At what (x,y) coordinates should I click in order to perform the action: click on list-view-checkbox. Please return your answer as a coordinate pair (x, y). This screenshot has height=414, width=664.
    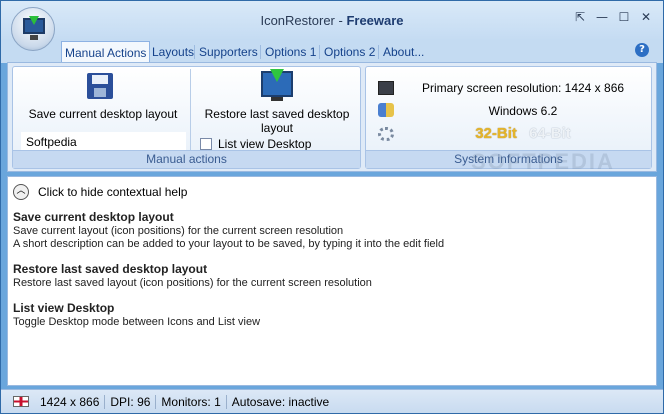
    Looking at the image, I should click on (206, 144).